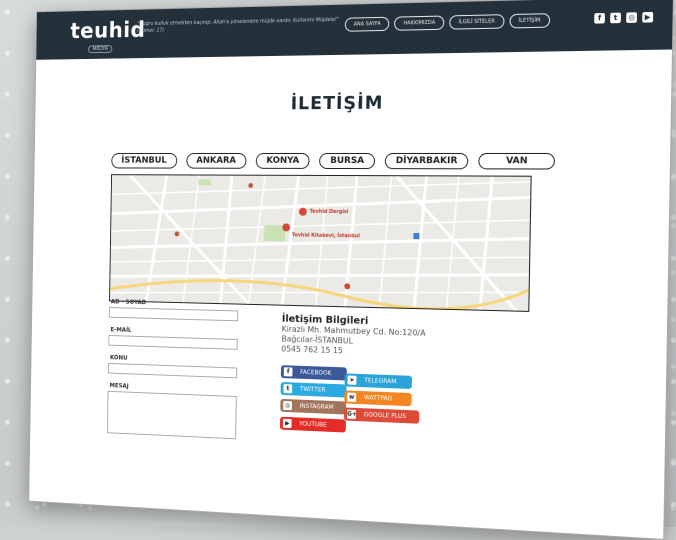  I want to click on map-pin-dergi: Tevhid Dergisi, so click(329, 212).